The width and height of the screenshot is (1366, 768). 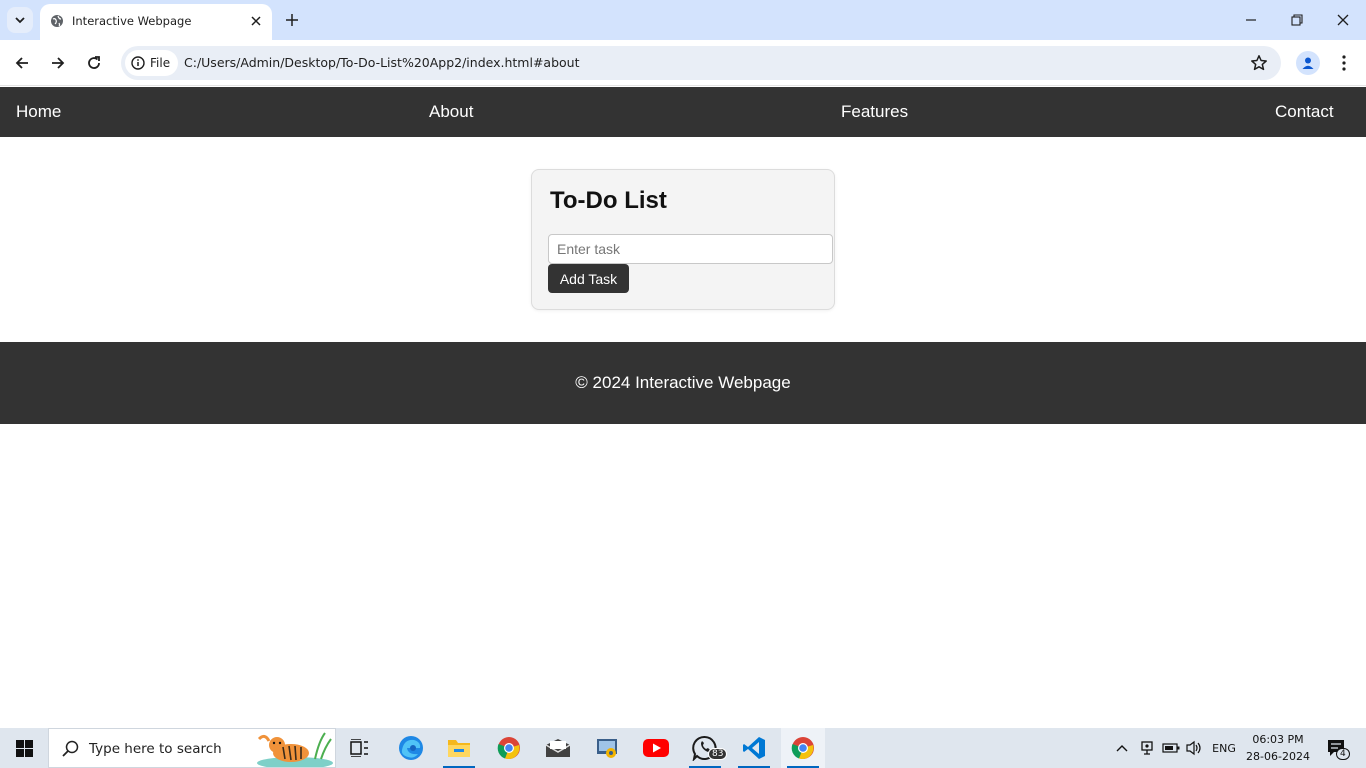 I want to click on chevron-down-icon, so click(x=20, y=20).